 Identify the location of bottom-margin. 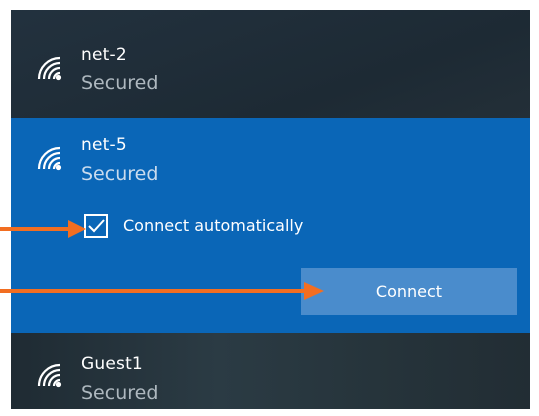
(269, 412).